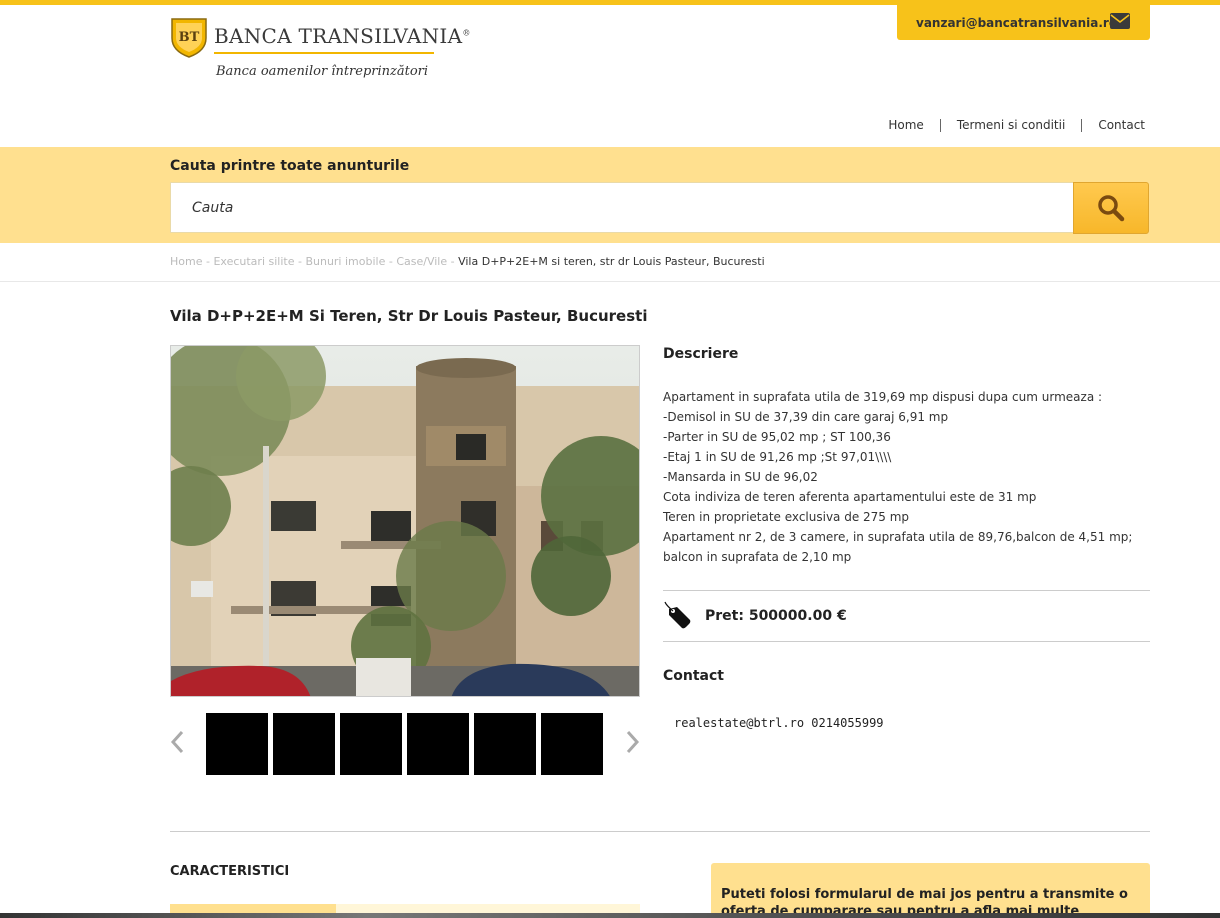 Image resolution: width=1220 pixels, height=918 pixels. Describe the element at coordinates (342, 36) in the screenshot. I see `bank-name: BANCA TRANSILVANIA®` at that location.